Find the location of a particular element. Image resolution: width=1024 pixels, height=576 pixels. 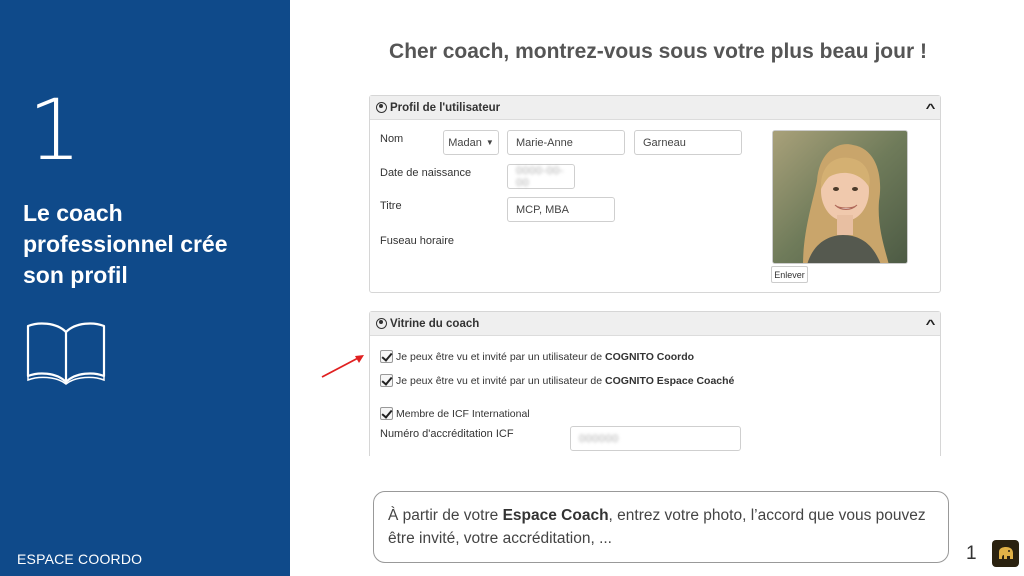

profile-photo is located at coordinates (840, 197).